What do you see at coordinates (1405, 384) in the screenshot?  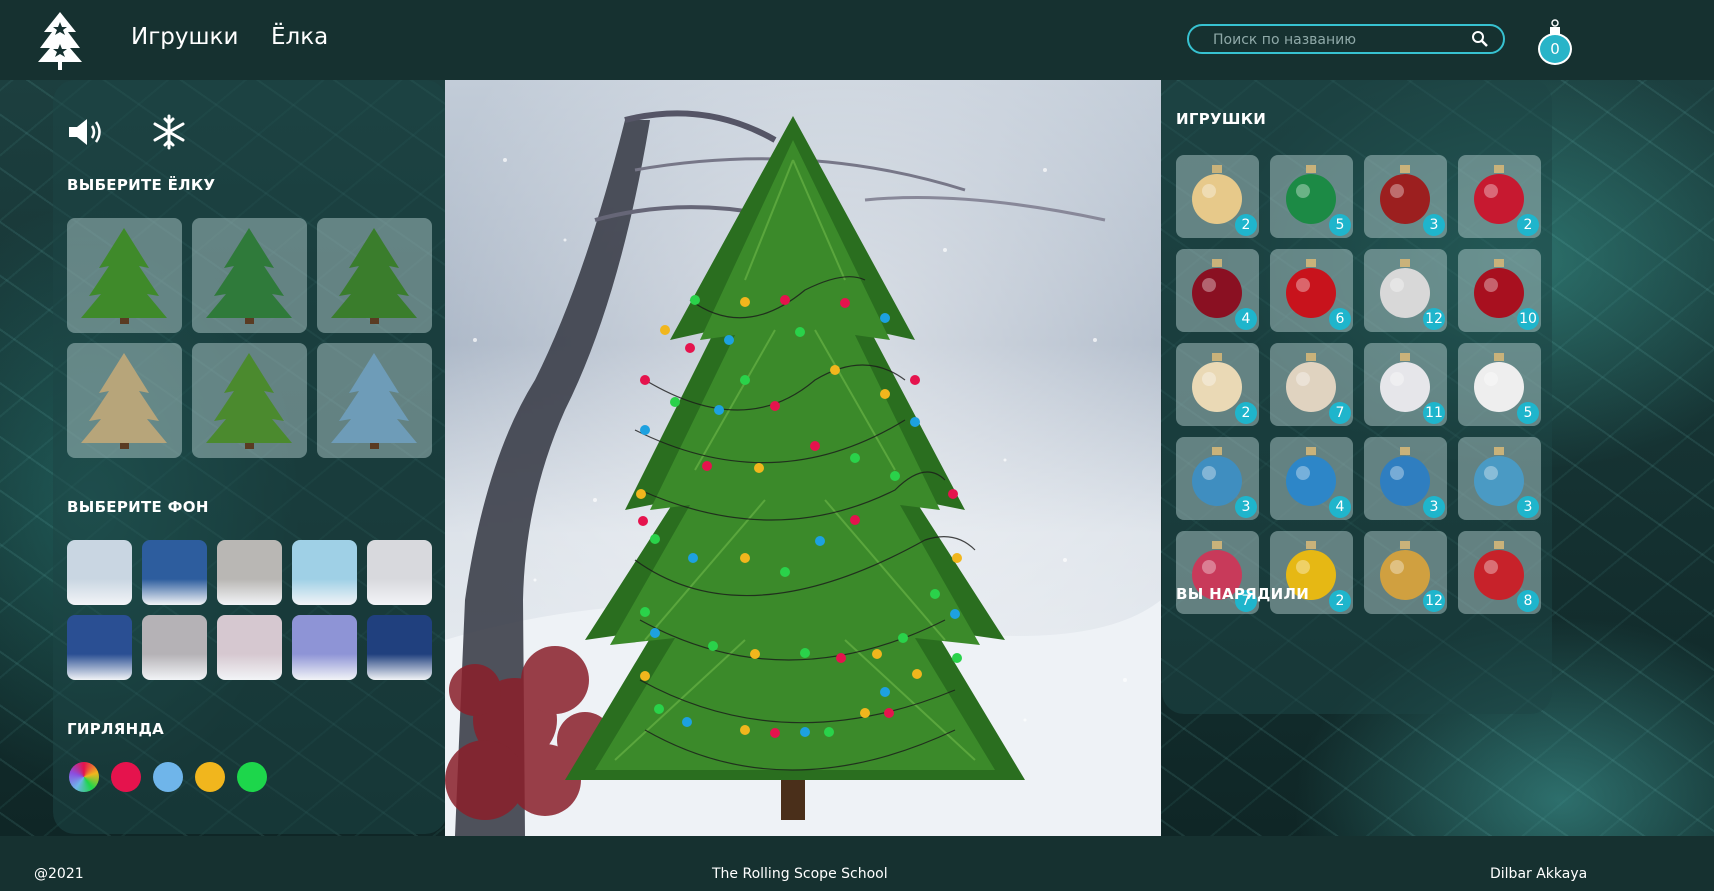 I see `toy-card-11: 11` at bounding box center [1405, 384].